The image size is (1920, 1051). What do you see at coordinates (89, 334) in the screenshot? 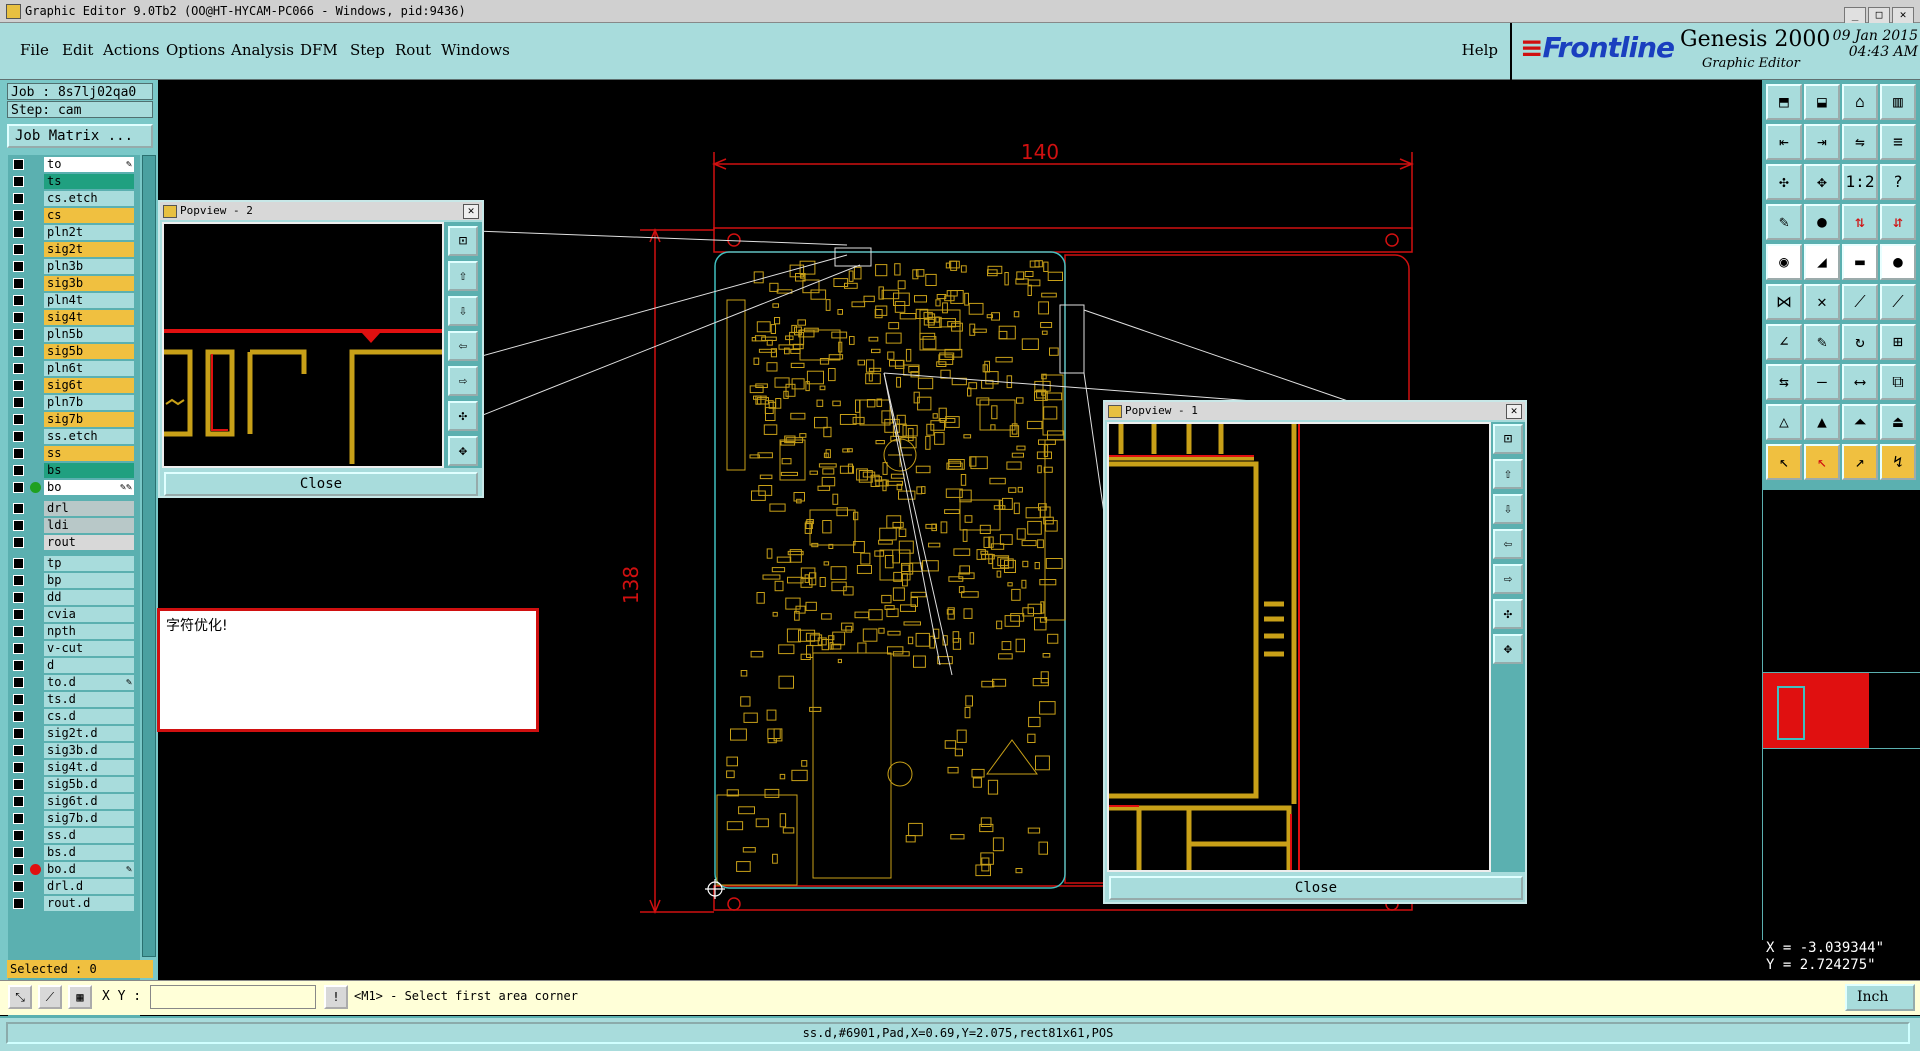
I see `layer-name: pln5b` at bounding box center [89, 334].